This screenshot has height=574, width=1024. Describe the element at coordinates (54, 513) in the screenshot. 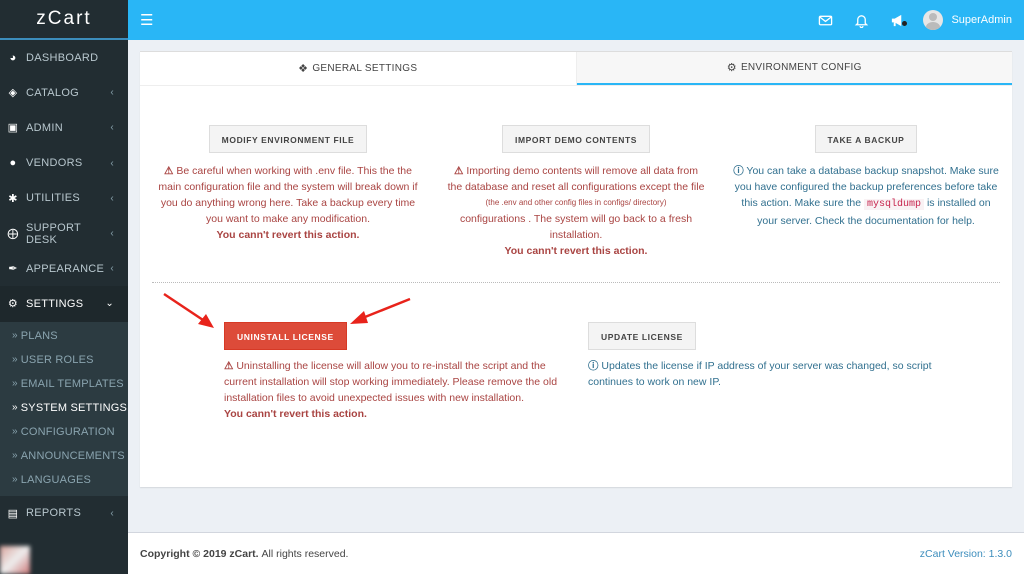

I see `sidebar-item-label: REPORTS` at that location.